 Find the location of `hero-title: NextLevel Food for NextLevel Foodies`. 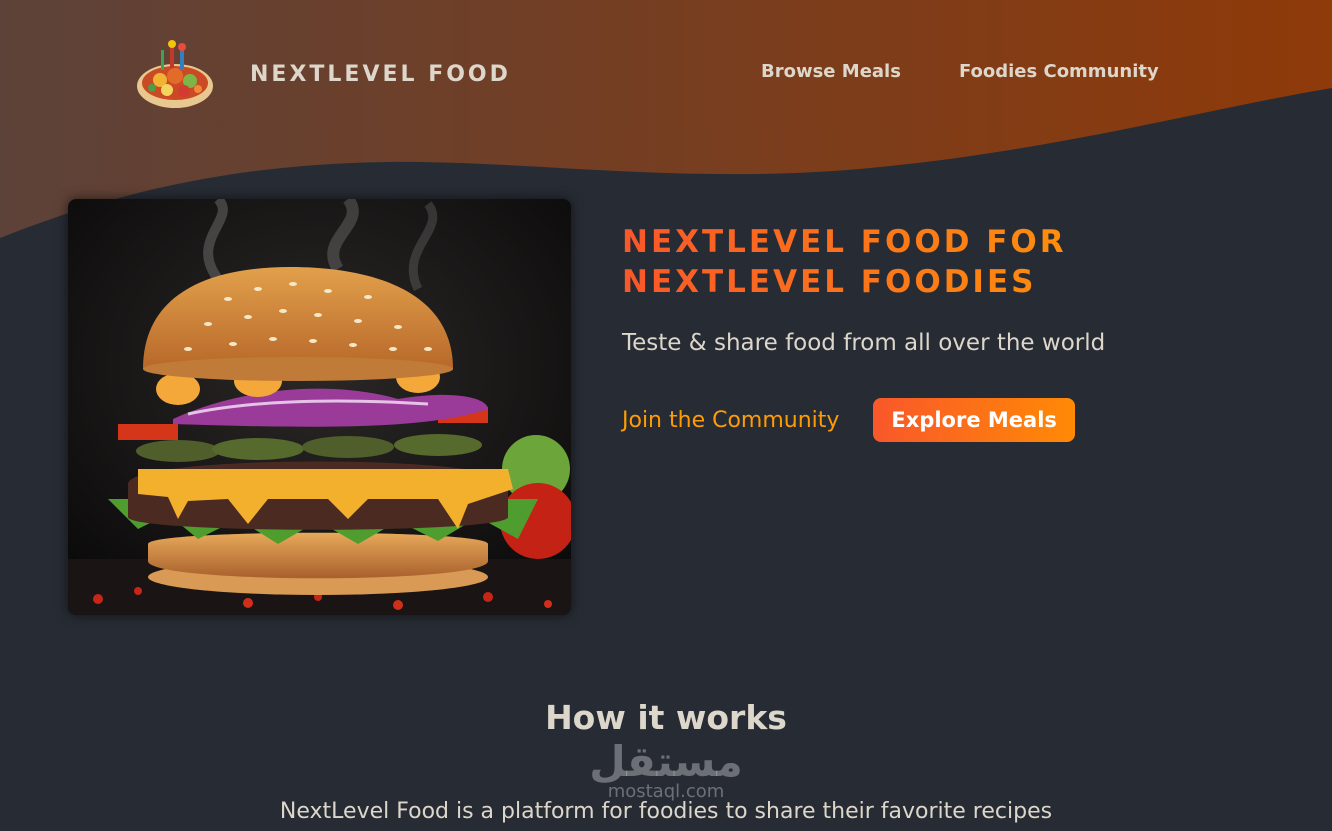

hero-title: NextLevel Food for NextLevel Foodies is located at coordinates (902, 262).